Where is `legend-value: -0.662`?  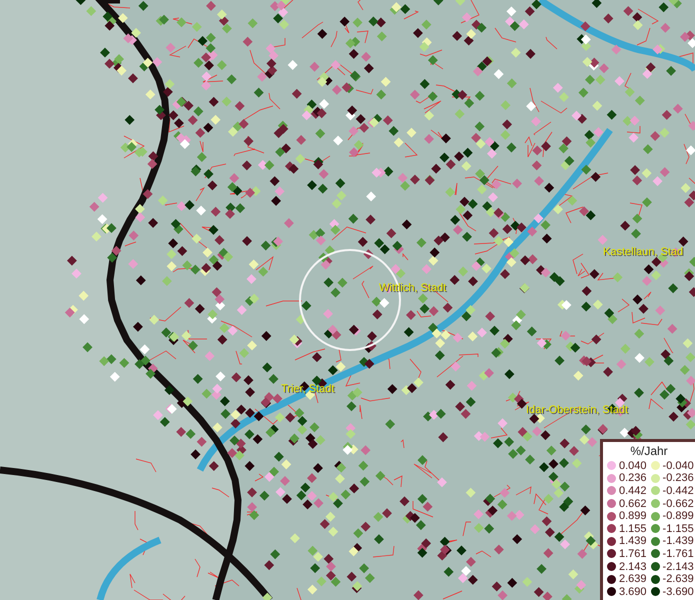
legend-value: -0.662 is located at coordinates (678, 504).